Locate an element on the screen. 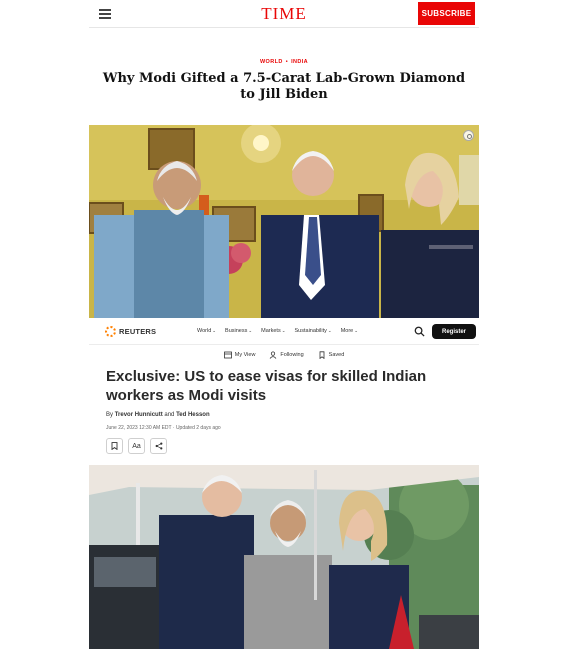 This screenshot has width=568, height=649. following-label: Following is located at coordinates (292, 355).